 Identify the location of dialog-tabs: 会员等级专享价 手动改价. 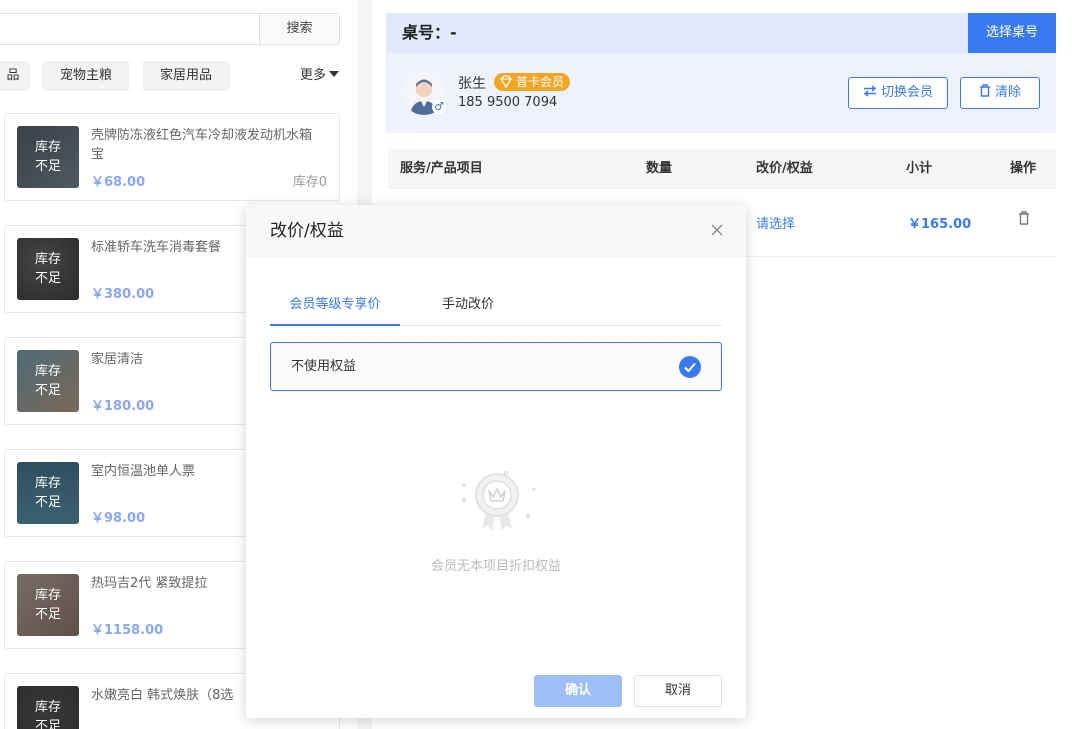
(496, 307).